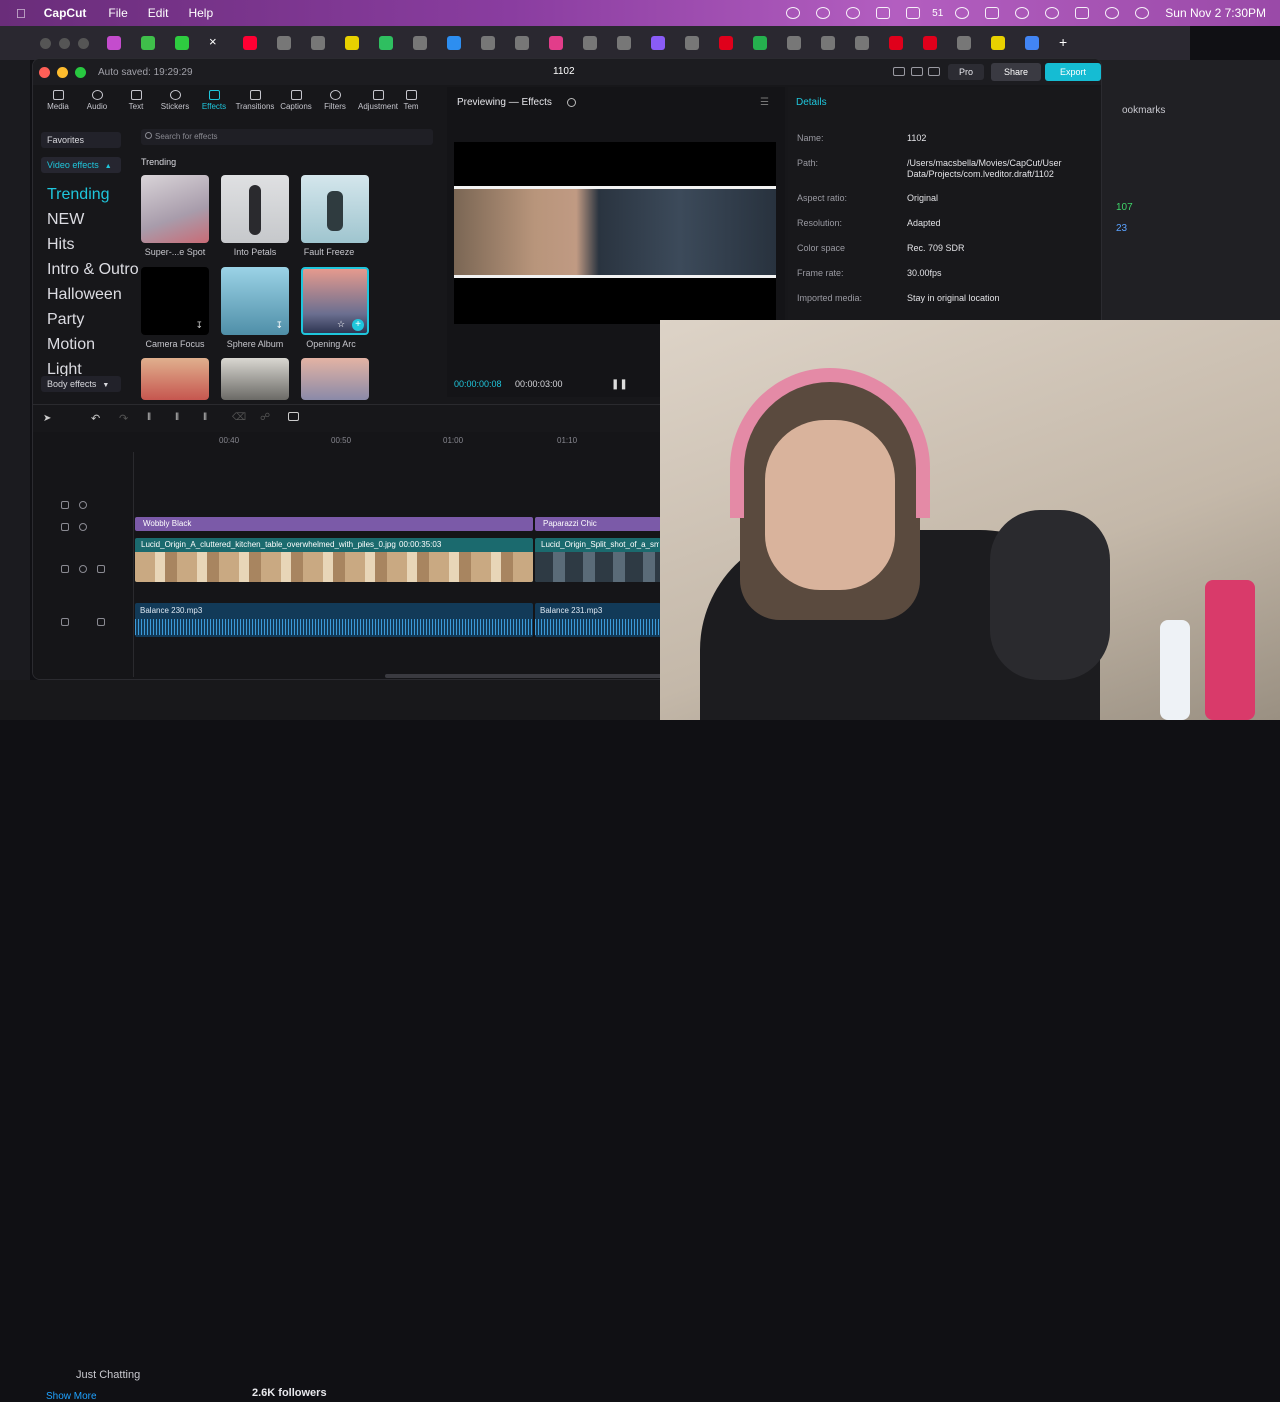 The height and width of the screenshot is (1402, 1280). I want to click on edit-icon, so click(293, 416).